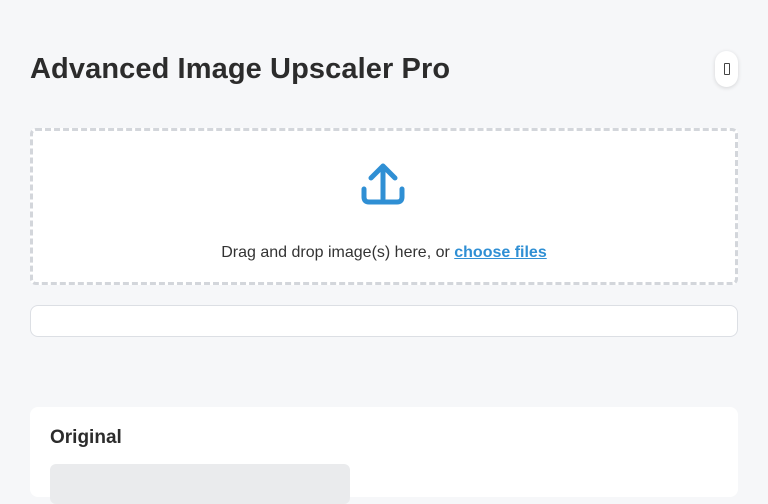  What do you see at coordinates (338, 252) in the screenshot?
I see `dropzone-text: Drag and drop image(s) here, or` at bounding box center [338, 252].